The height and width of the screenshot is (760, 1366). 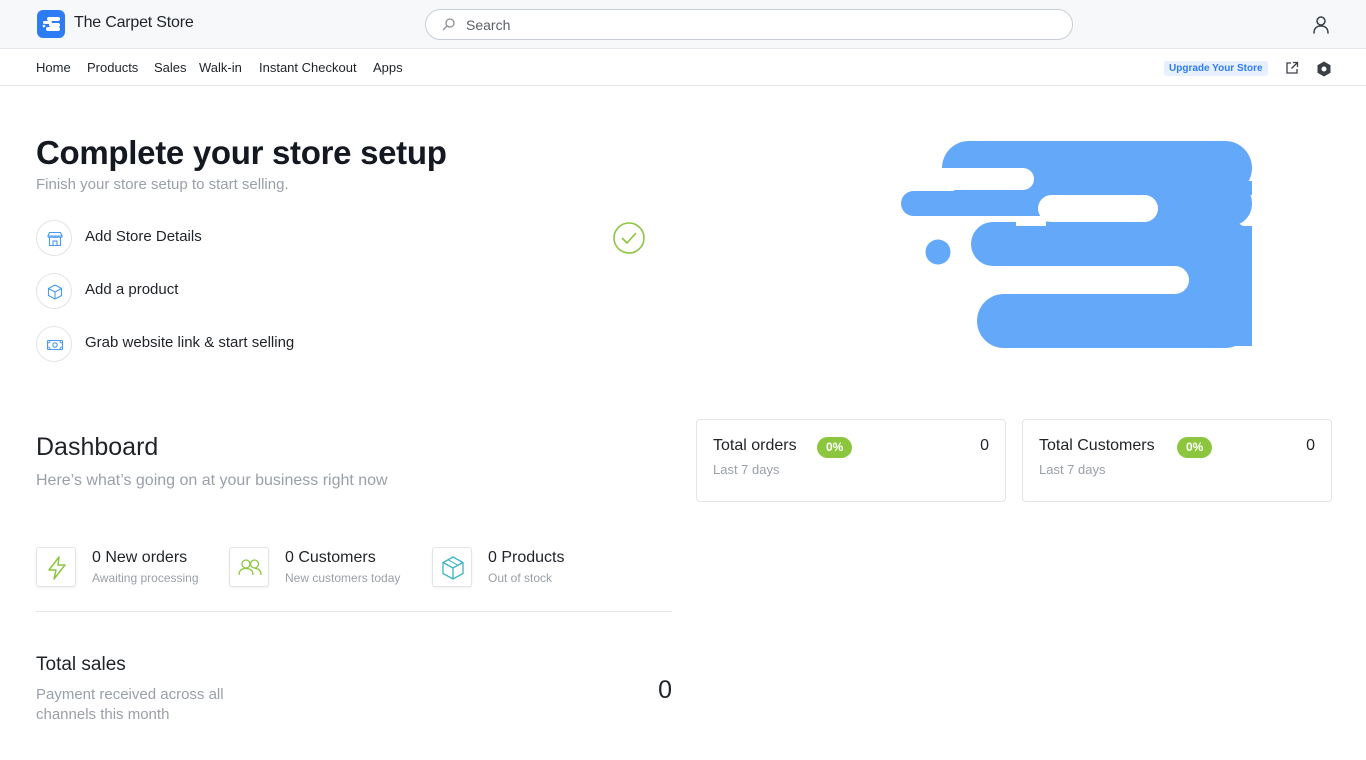 I want to click on setup-step-store-details: Add Store Details, so click(x=346, y=238).